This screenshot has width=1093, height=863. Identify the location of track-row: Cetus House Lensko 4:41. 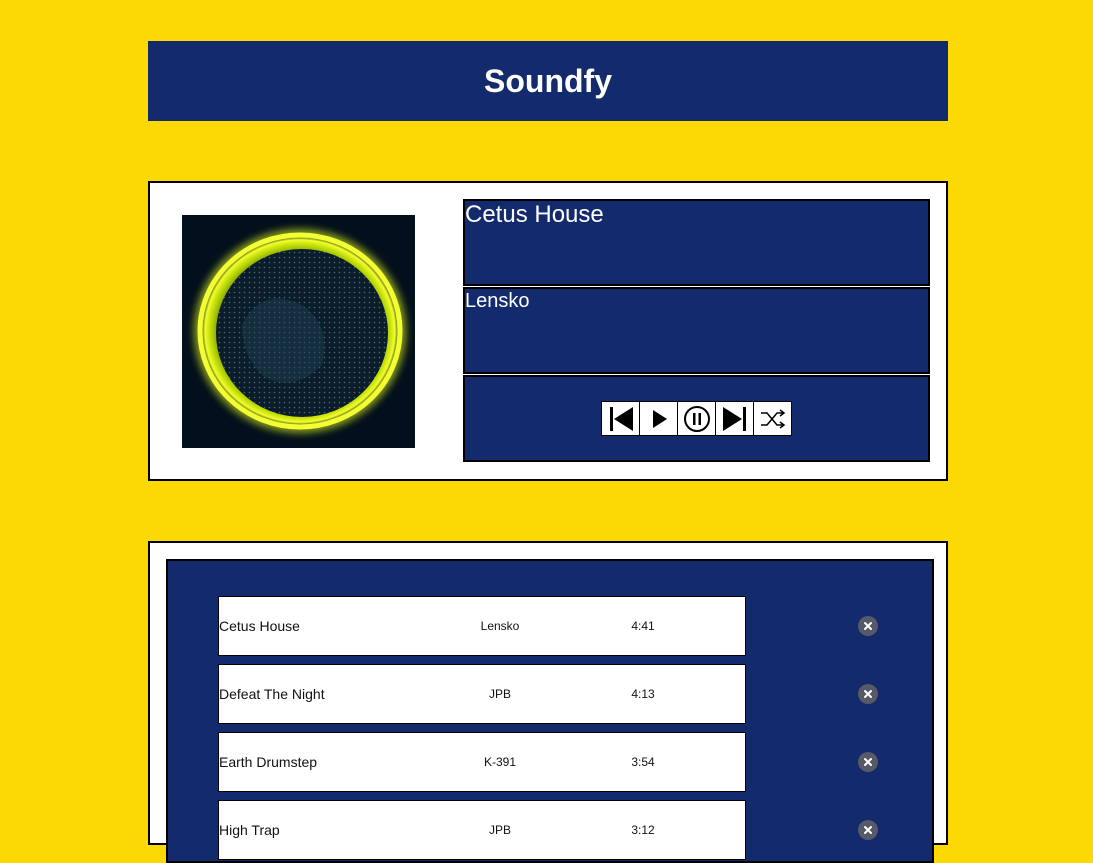
(482, 626).